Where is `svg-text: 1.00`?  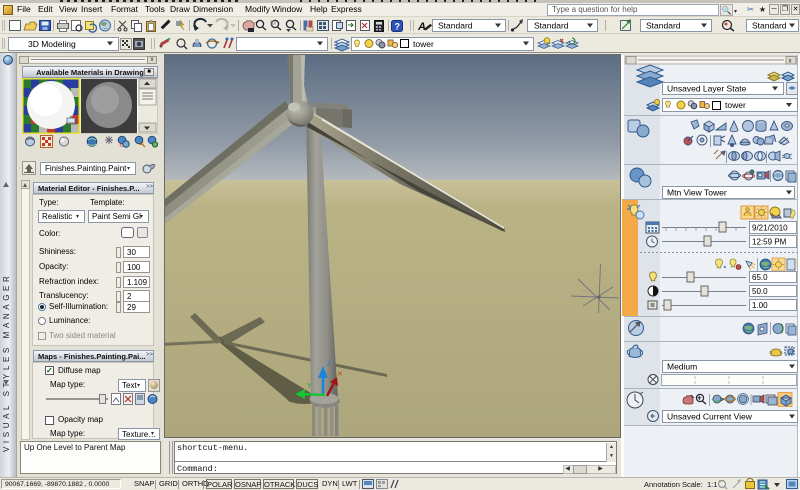
svg-text: 1.00 is located at coordinates (760, 305).